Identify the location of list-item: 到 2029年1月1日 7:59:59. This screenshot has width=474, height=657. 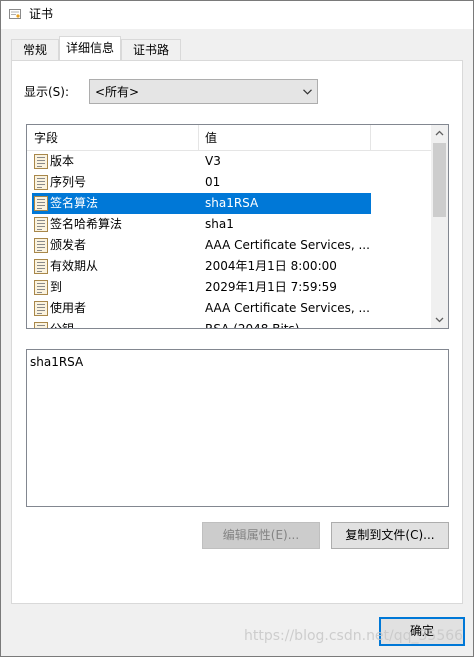
(229, 287).